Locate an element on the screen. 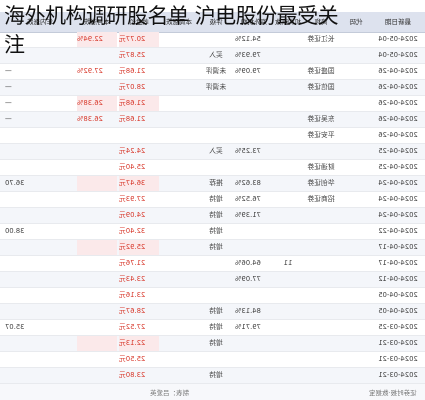 The image size is (425, 400). table-cell-date: 2024-04-24 is located at coordinates (398, 183).